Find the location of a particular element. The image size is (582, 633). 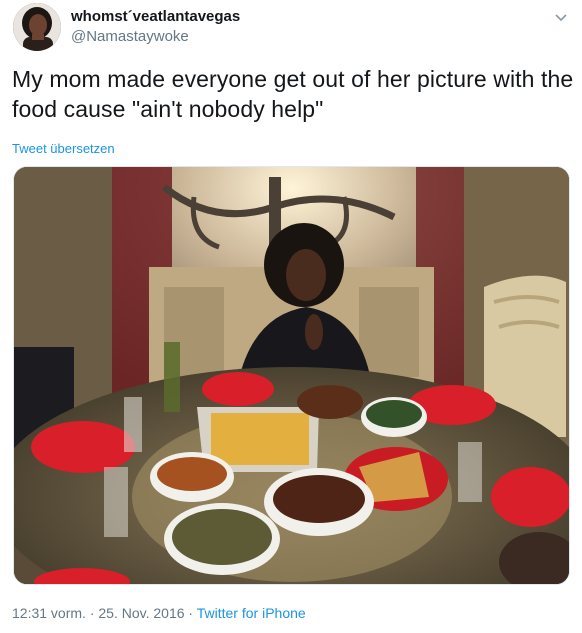

avatar is located at coordinates (37, 27).